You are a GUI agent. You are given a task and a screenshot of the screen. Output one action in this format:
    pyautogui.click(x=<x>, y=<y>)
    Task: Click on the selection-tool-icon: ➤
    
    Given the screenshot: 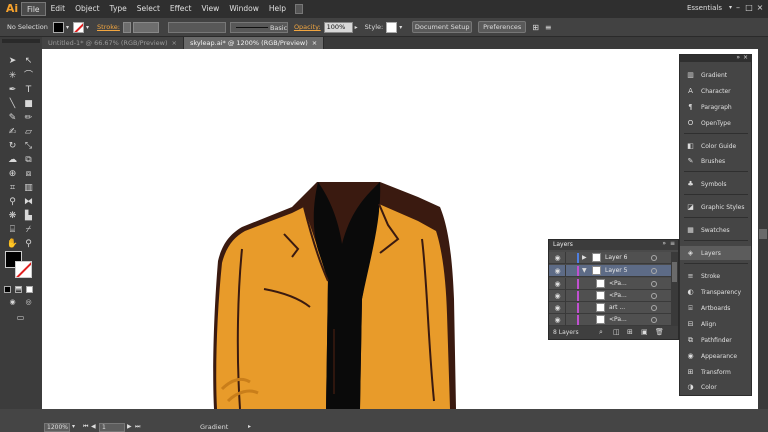 What is the action you would take?
    pyautogui.click(x=12, y=61)
    